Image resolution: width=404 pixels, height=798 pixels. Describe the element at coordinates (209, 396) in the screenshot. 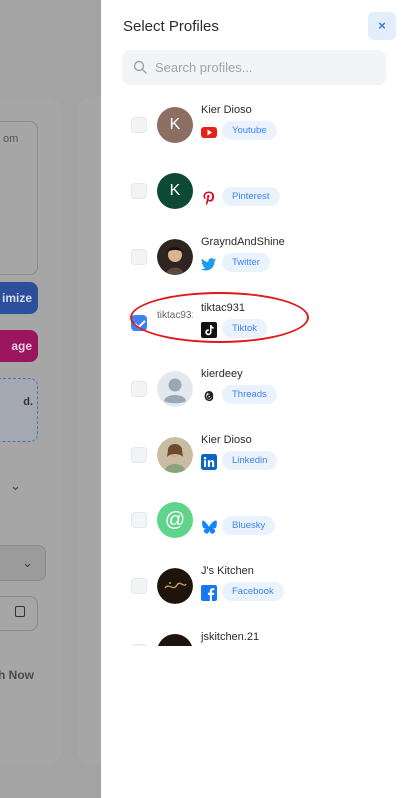

I see `threads-icon` at that location.